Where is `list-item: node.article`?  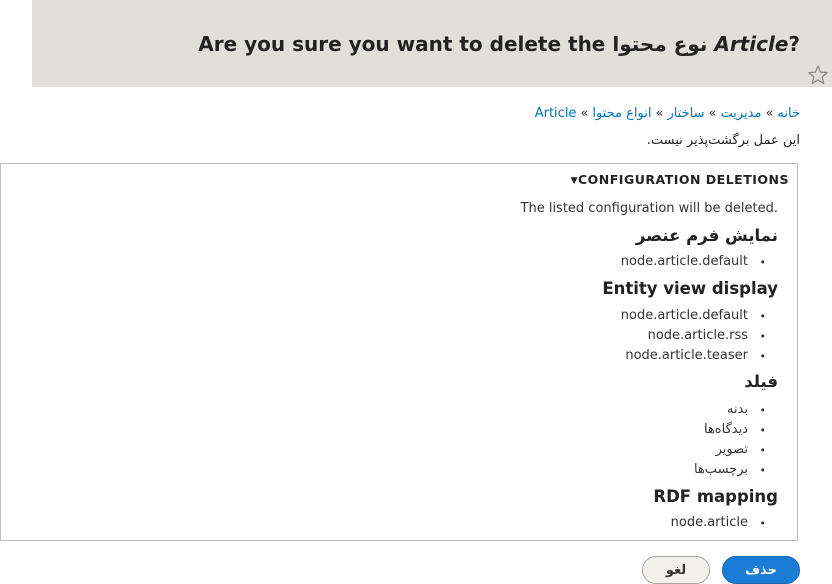
list-item: node.article is located at coordinates (709, 522).